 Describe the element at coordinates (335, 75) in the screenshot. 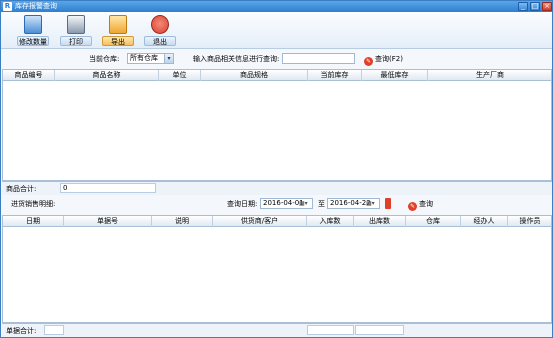

I see `column-header: 当前库存` at that location.